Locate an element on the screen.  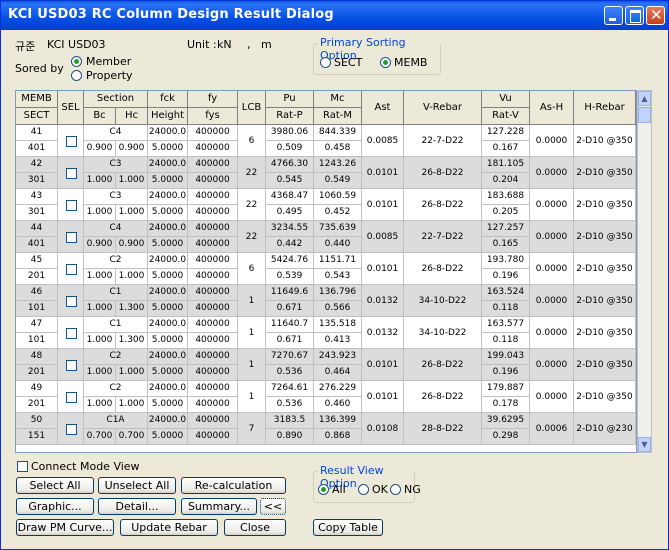
sorted-by-label: Sored by is located at coordinates (39, 68).